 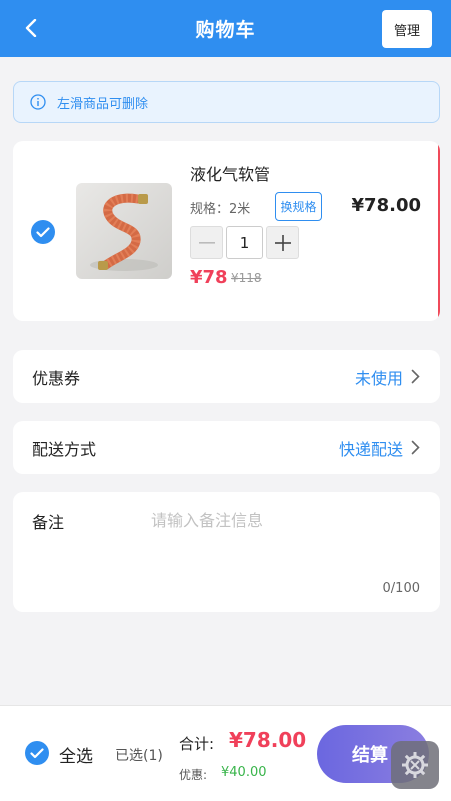 What do you see at coordinates (48, 522) in the screenshot?
I see `remark-label: 备注` at bounding box center [48, 522].